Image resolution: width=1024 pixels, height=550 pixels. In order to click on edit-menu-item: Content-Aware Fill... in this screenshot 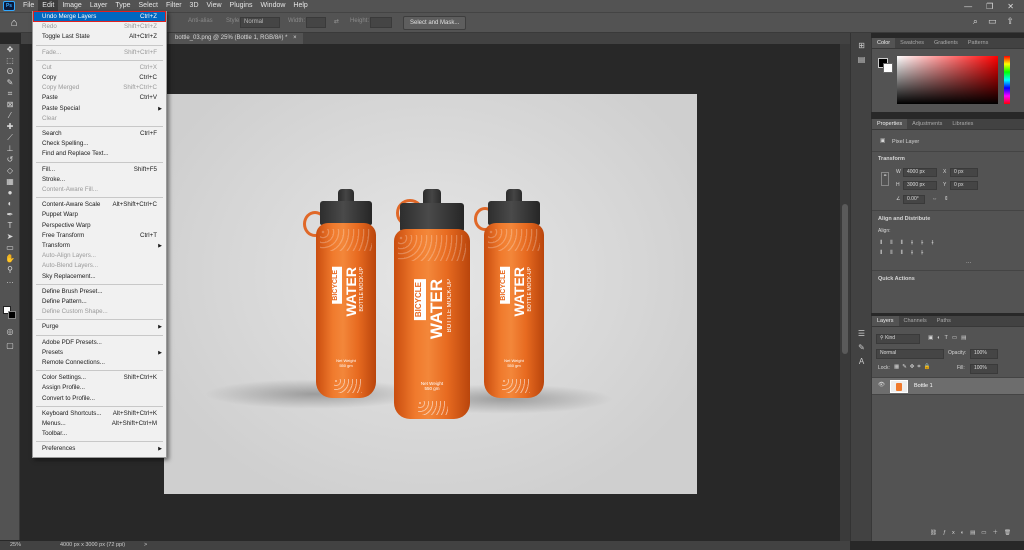, I will do `click(99, 190)`.